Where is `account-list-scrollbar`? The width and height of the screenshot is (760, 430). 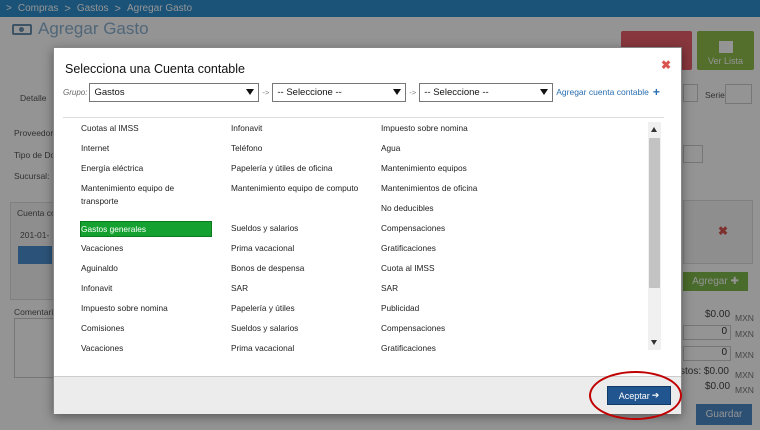
account-list-scrollbar is located at coordinates (654, 236).